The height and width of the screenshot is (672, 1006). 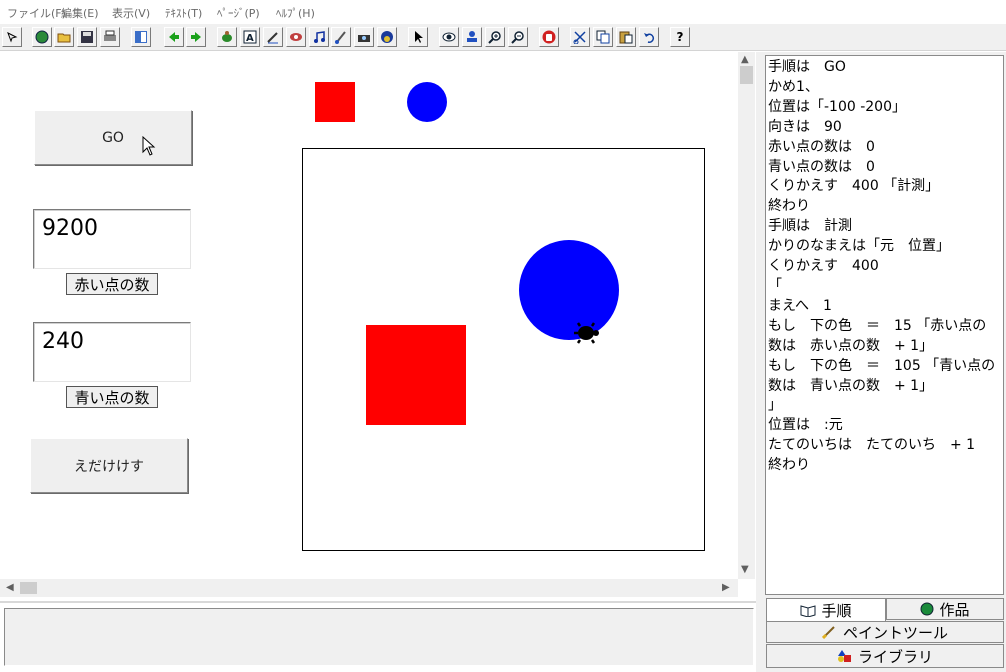 What do you see at coordinates (821, 146) in the screenshot?
I see `script-line: 赤い点の数は 0` at bounding box center [821, 146].